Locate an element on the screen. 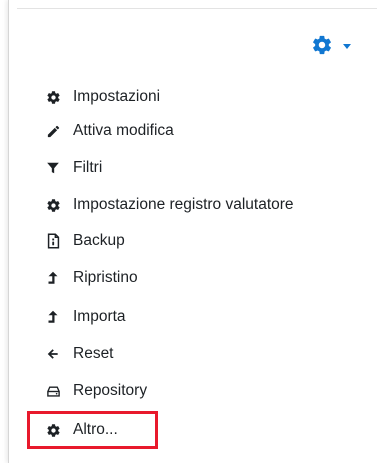 This screenshot has width=377, height=463. backup-file-icon is located at coordinates (53, 241).